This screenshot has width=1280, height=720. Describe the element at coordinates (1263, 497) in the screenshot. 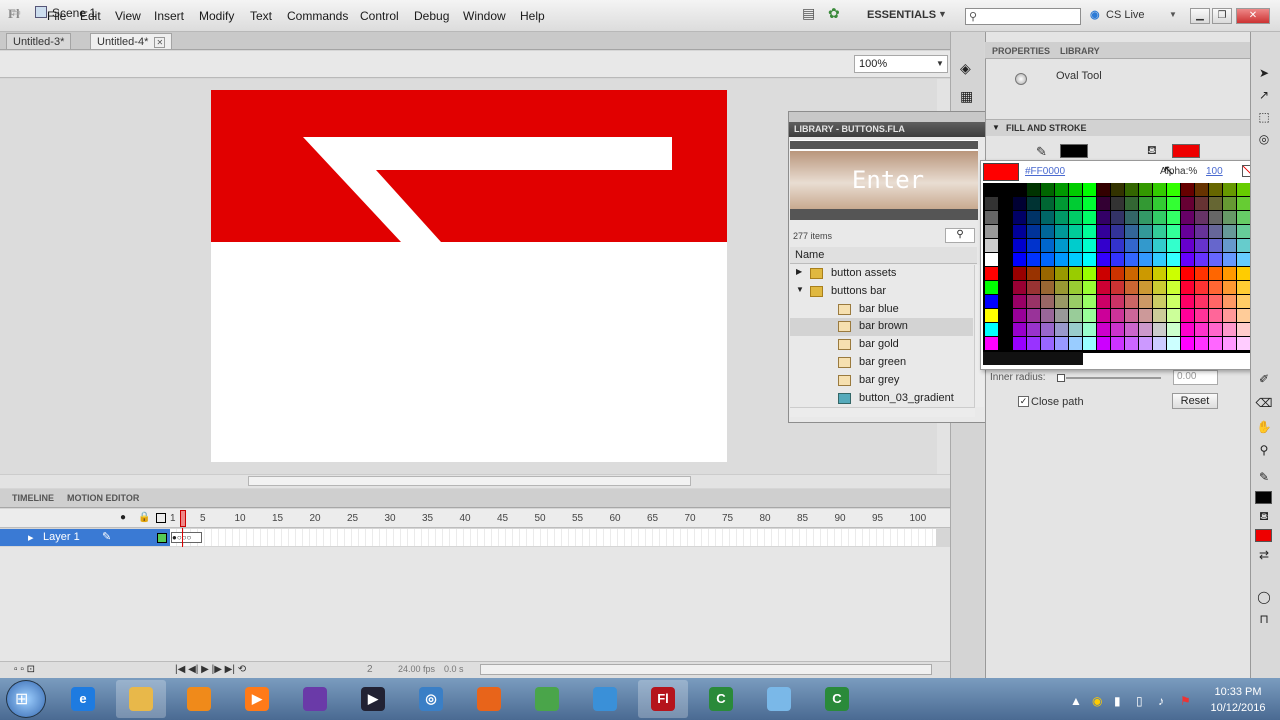

I see `stroke-color-tool` at that location.